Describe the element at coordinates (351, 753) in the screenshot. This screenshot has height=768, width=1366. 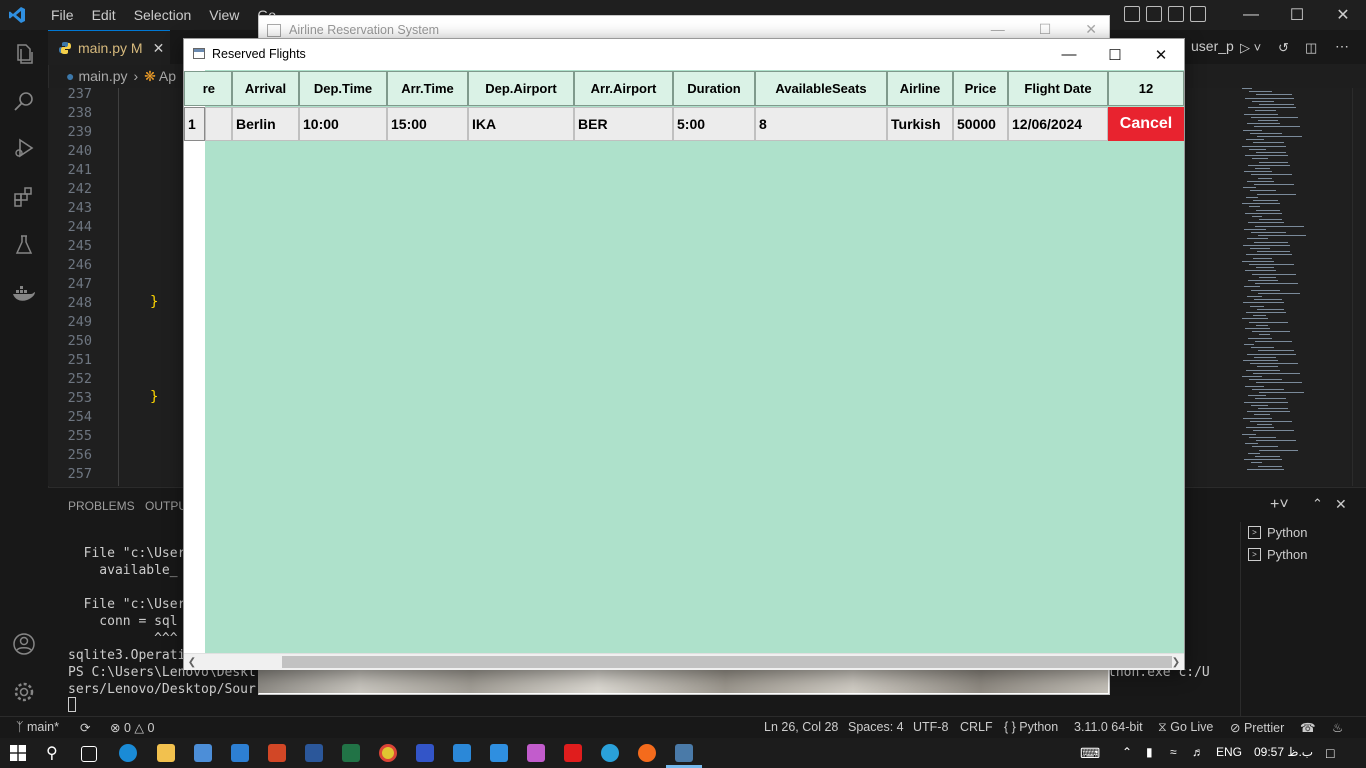
I see `excel-icon` at that location.